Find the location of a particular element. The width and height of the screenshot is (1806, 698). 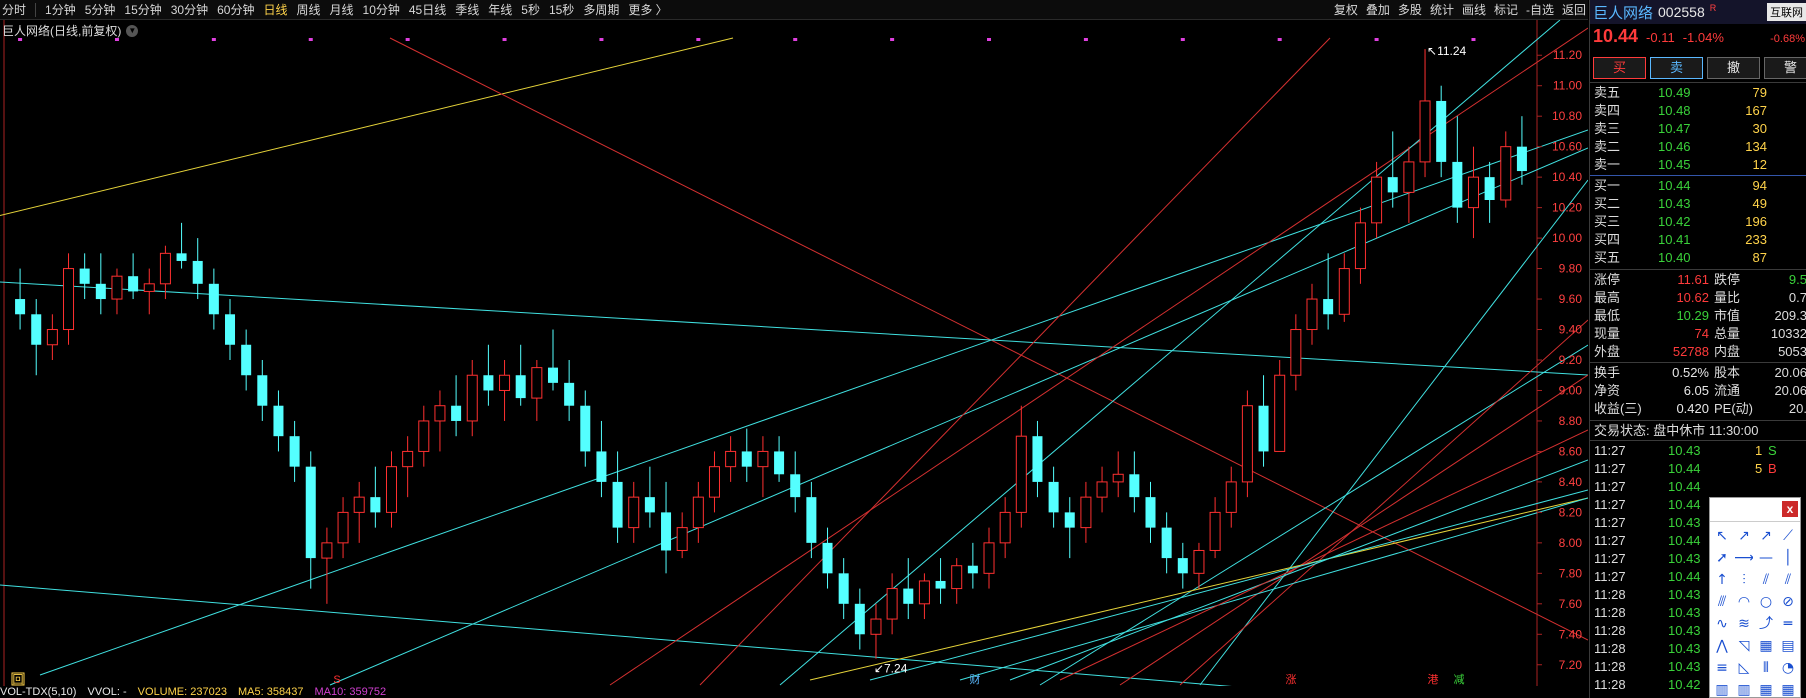

fib-time-icon: ⫴ is located at coordinates (1766, 667).